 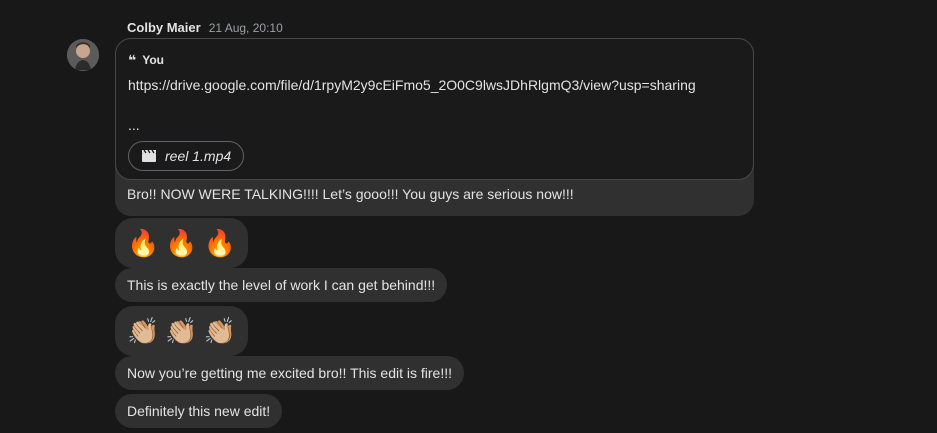 I want to click on message-timestamp: 21 Aug, 20:10, so click(x=245, y=28).